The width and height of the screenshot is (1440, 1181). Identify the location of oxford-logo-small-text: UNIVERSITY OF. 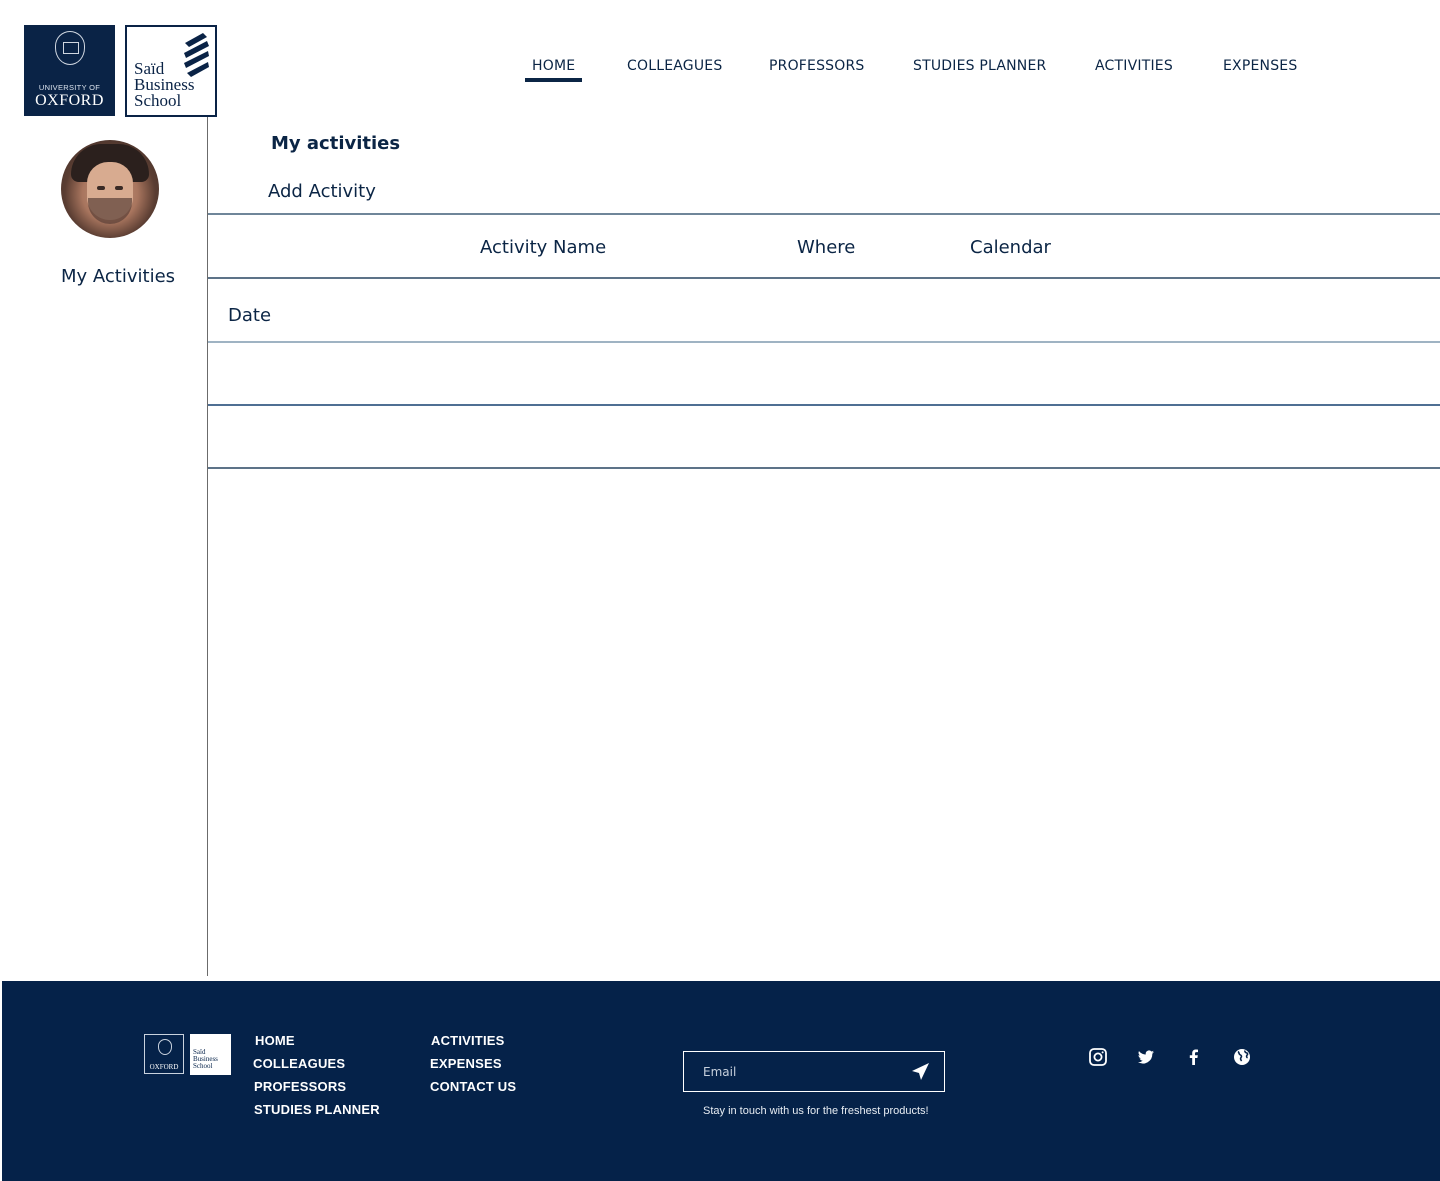
(69, 87).